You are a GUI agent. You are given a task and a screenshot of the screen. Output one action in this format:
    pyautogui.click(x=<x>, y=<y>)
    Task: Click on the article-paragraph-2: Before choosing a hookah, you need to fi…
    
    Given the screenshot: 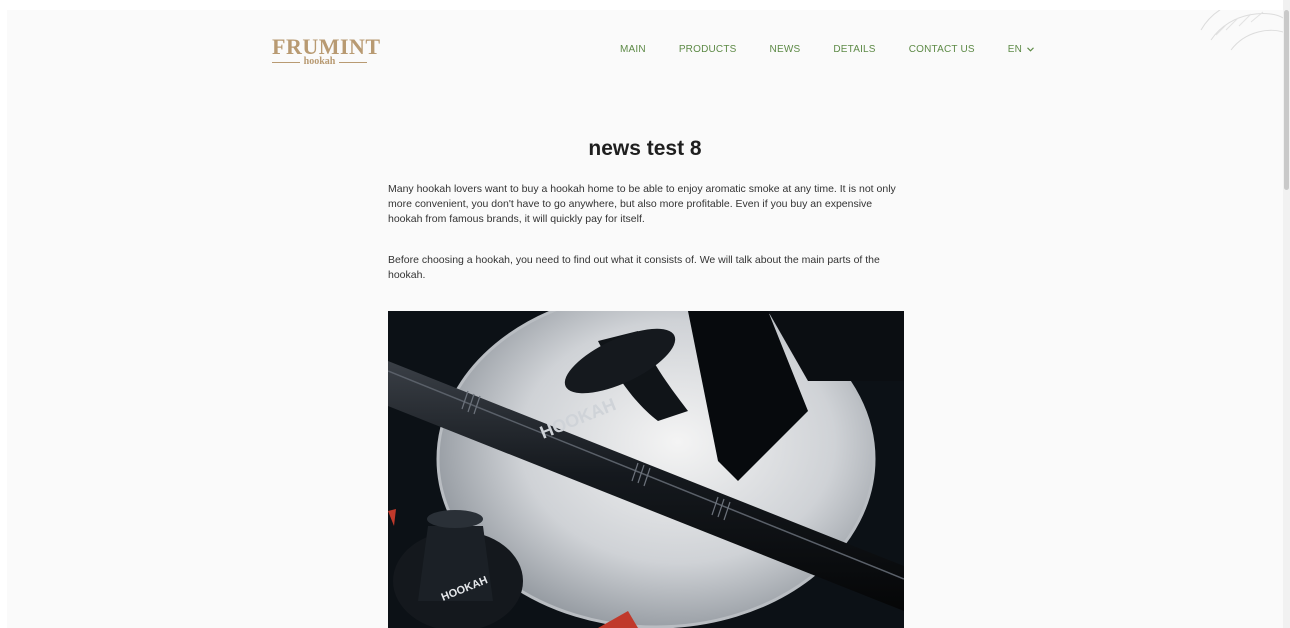 What is the action you would take?
    pyautogui.click(x=634, y=267)
    